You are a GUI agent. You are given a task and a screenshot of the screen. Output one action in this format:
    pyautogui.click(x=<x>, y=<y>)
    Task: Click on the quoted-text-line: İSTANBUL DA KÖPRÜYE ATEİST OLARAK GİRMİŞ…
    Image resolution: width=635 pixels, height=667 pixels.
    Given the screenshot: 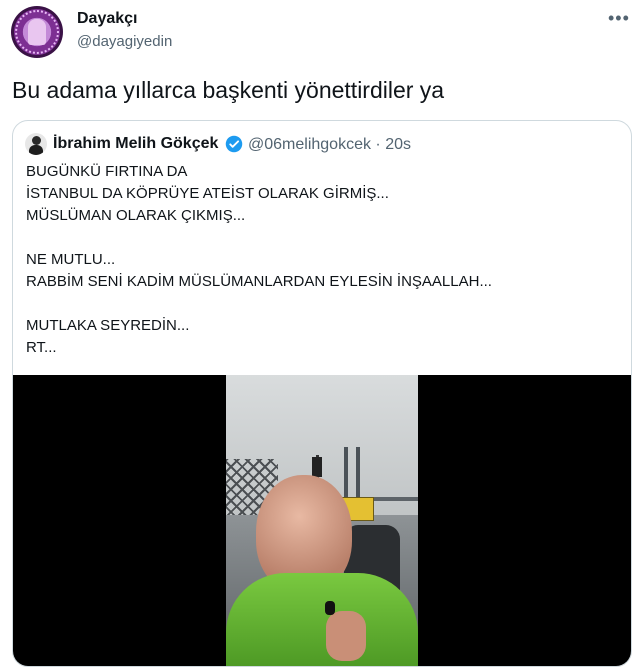 What is the action you would take?
    pyautogui.click(x=207, y=193)
    